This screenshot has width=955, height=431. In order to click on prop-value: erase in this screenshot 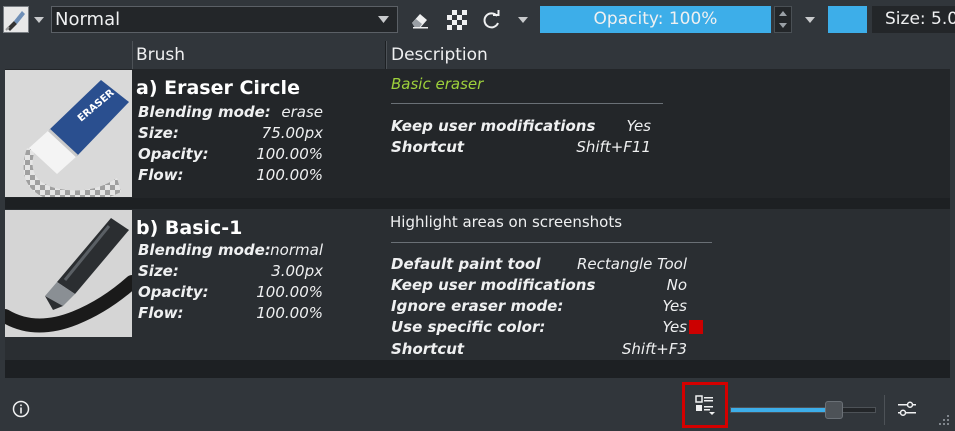, I will do `click(302, 112)`.